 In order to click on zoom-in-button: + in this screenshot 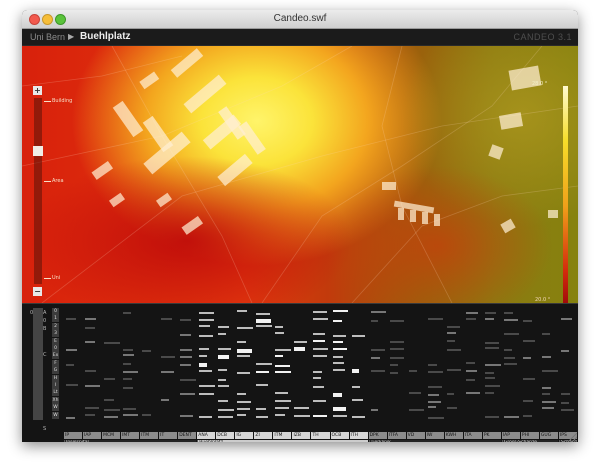, I will do `click(37, 90)`.